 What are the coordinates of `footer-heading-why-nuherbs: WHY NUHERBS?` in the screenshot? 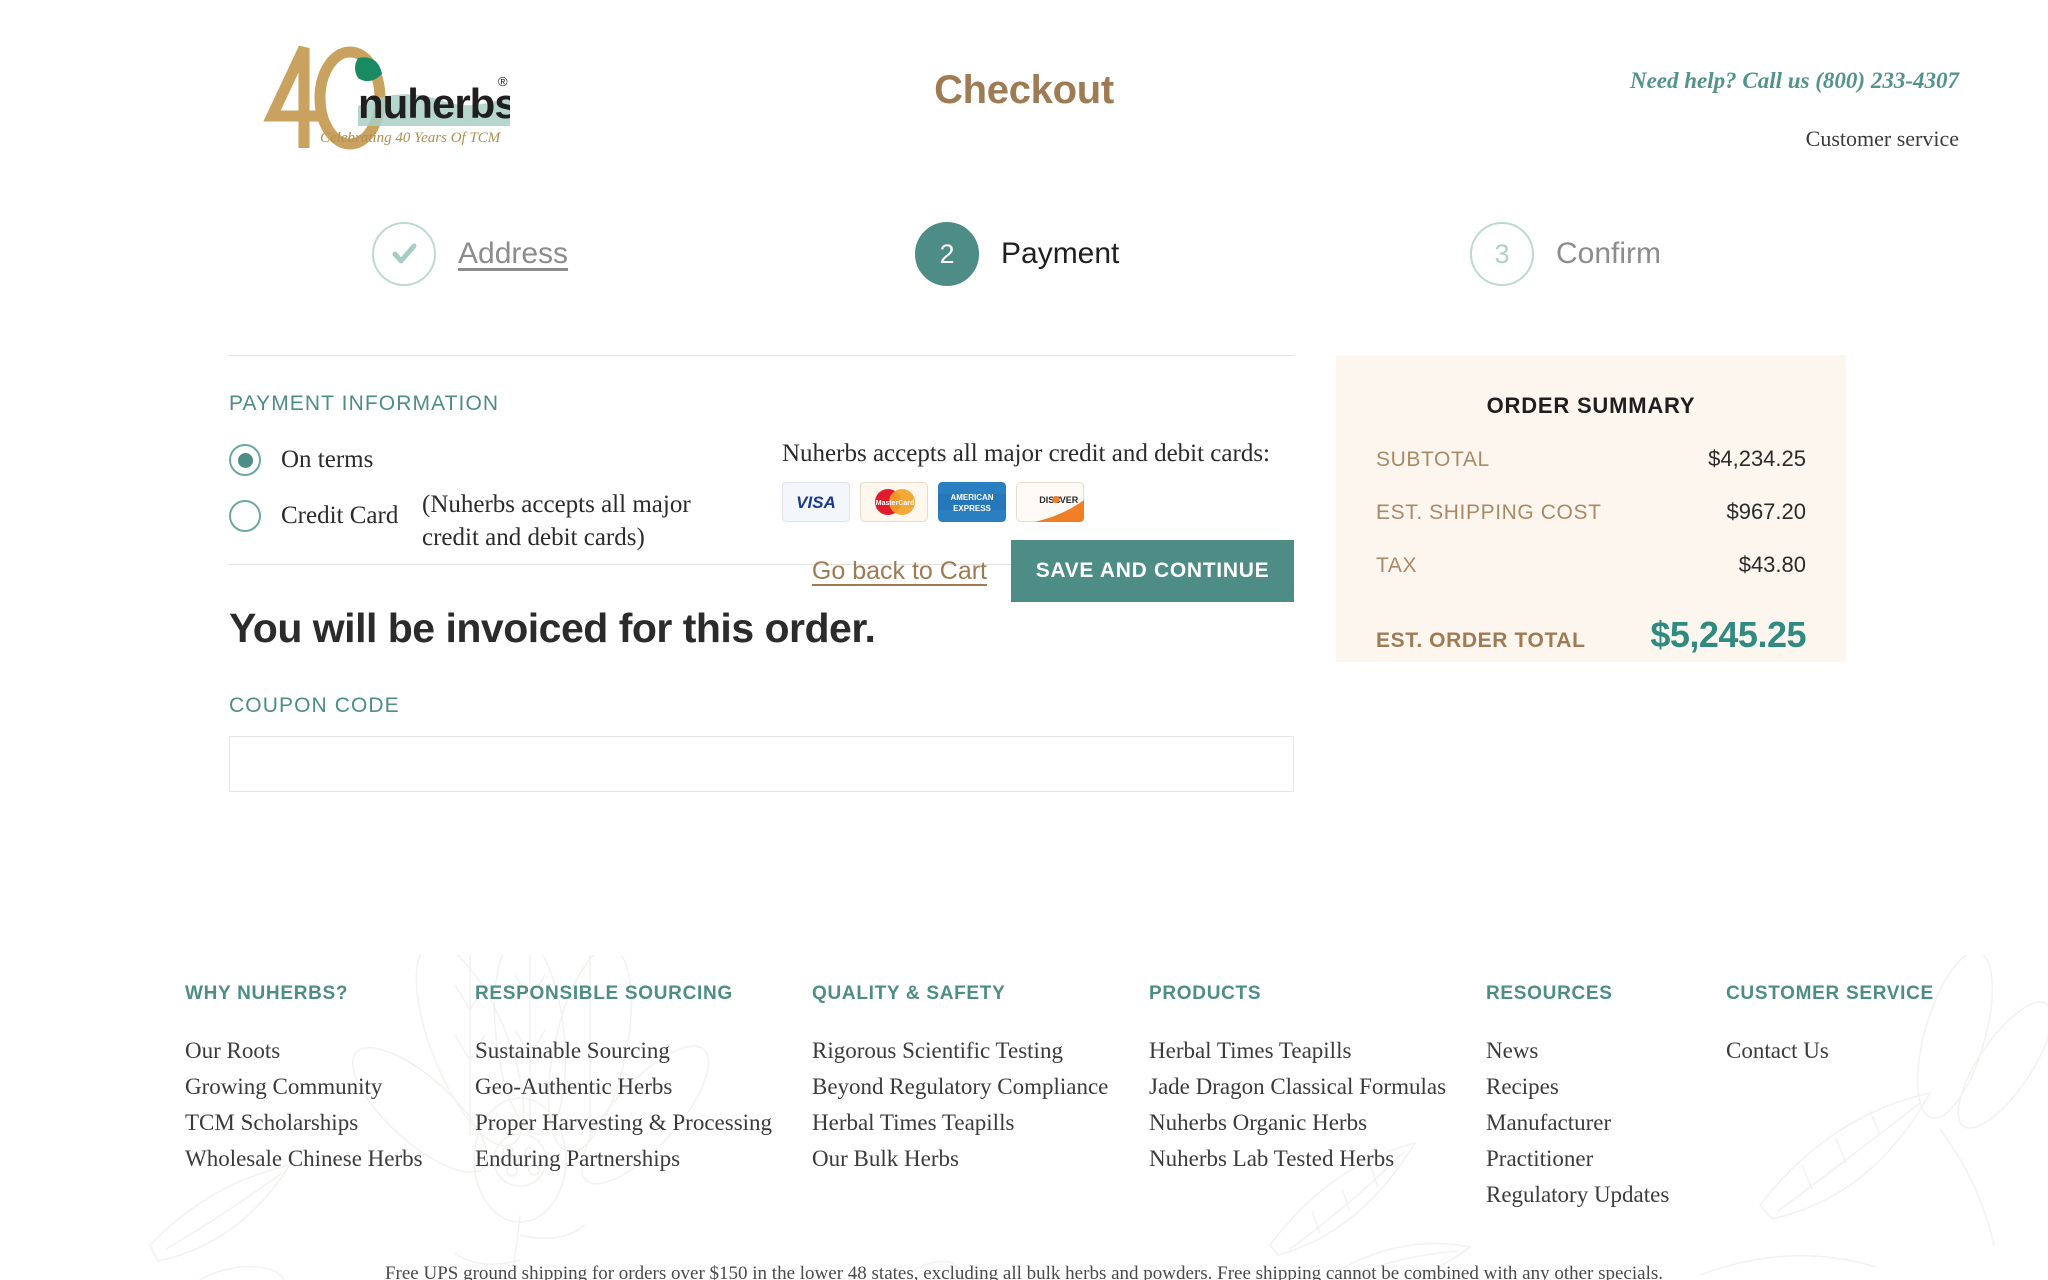 It's located at (267, 993).